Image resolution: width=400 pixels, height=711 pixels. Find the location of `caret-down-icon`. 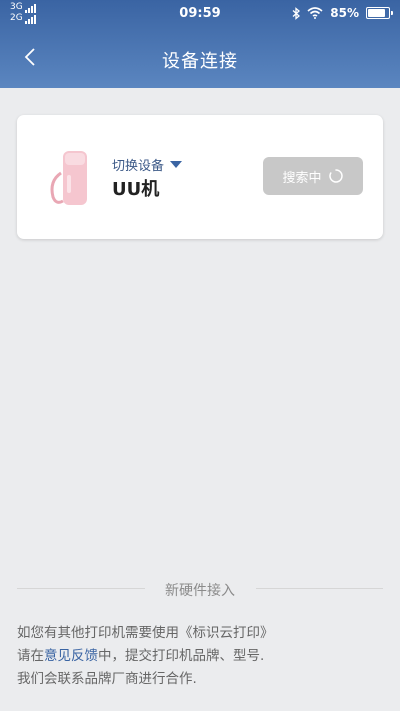

caret-down-icon is located at coordinates (176, 164).